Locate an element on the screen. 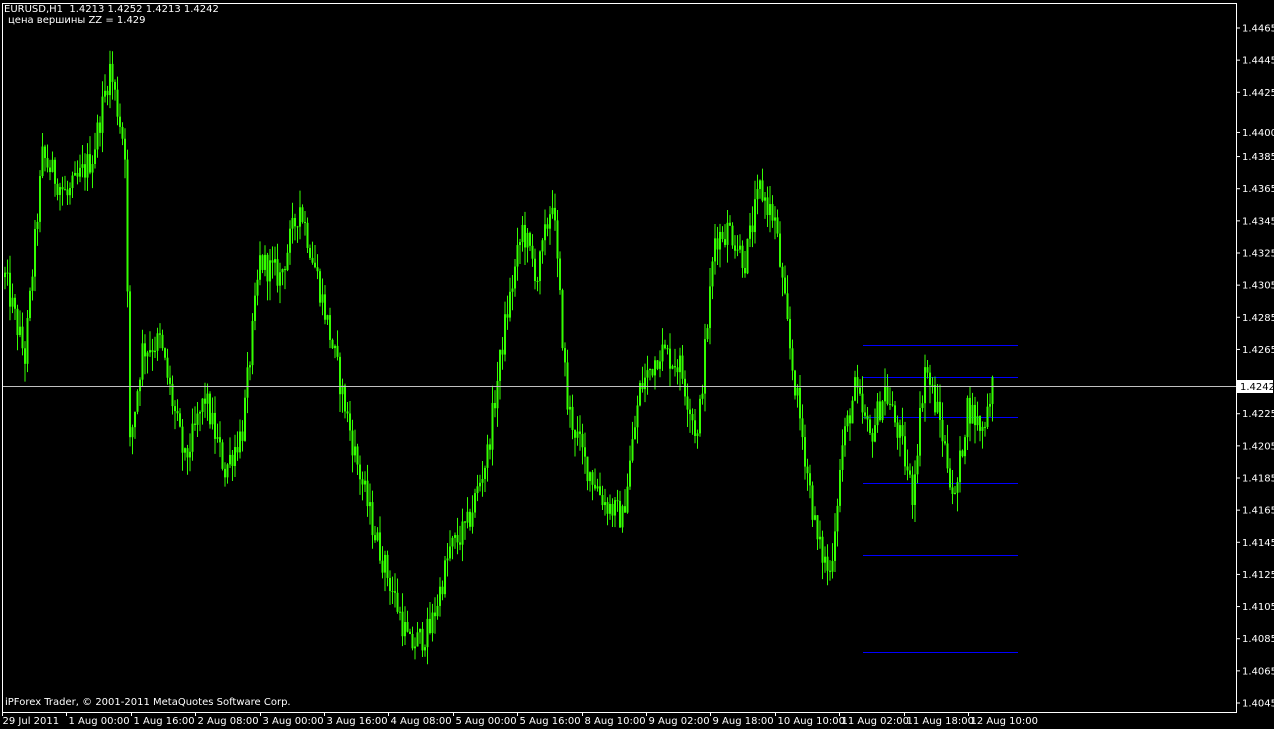 The width and height of the screenshot is (1274, 729). x-tick-label: 1 Aug 16:00 is located at coordinates (164, 721).